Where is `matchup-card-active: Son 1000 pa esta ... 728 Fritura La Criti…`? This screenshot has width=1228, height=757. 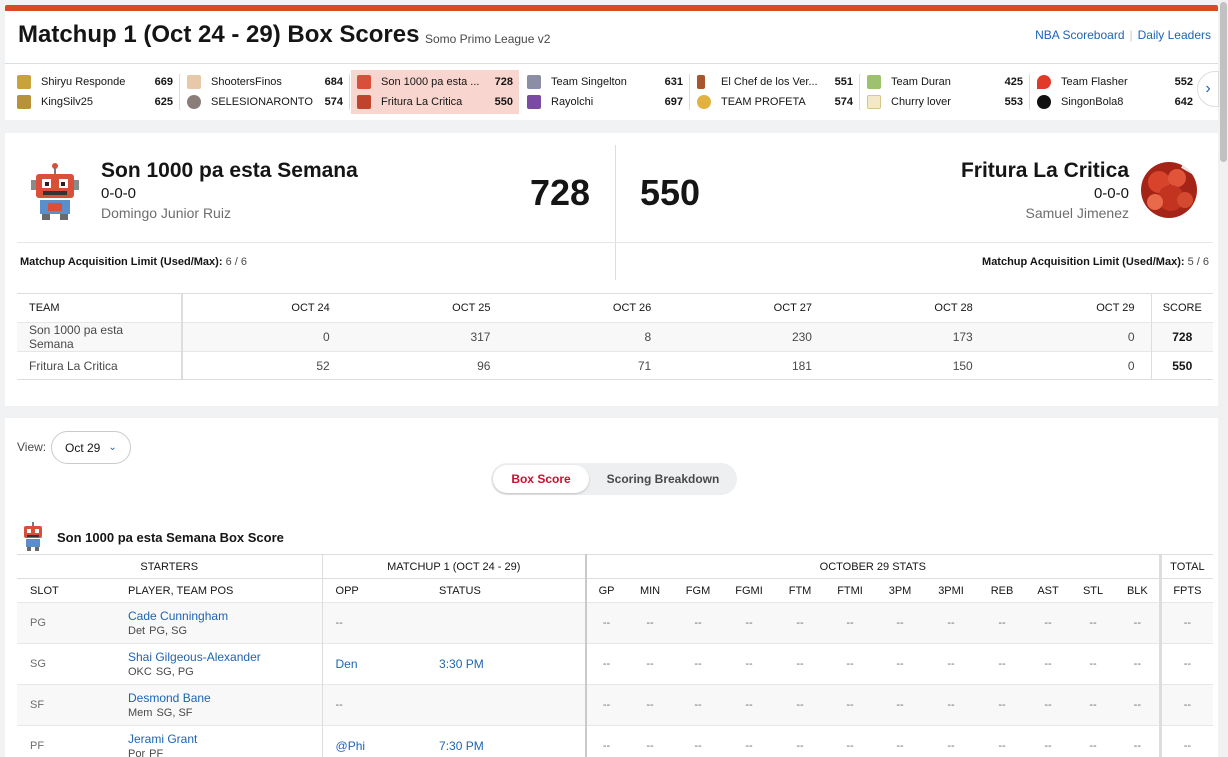
matchup-card-active: Son 1000 pa esta ... 728 Fritura La Criti… is located at coordinates (435, 92).